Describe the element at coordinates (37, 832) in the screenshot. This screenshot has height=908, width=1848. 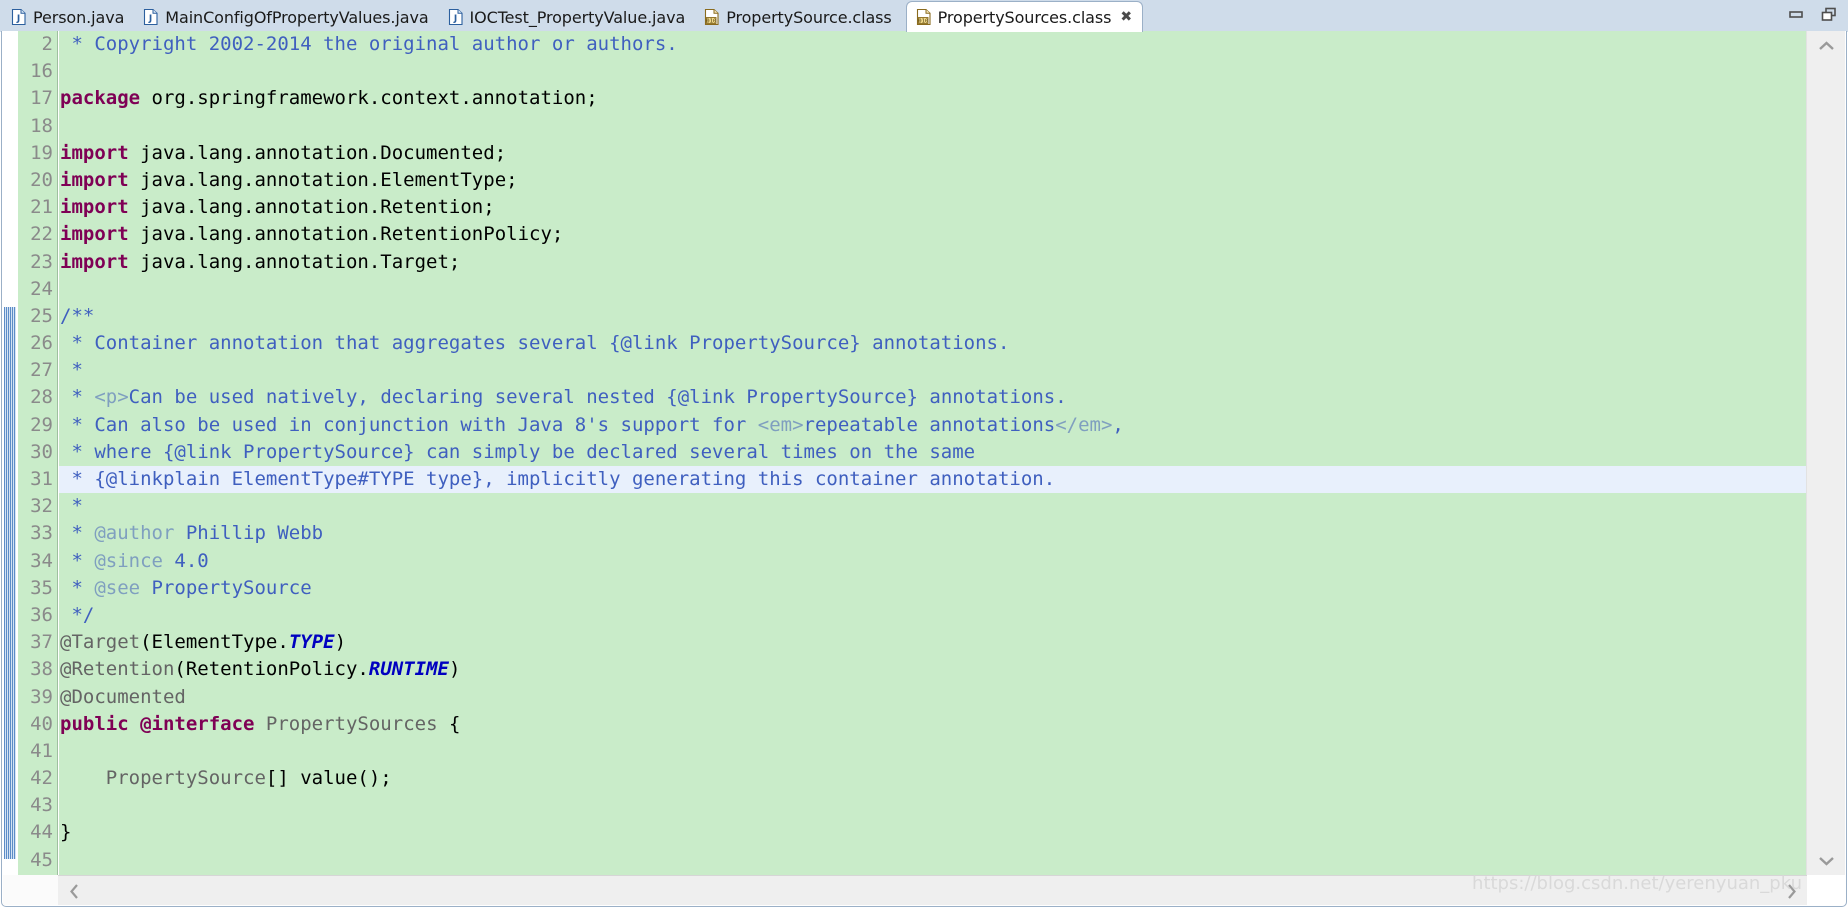
I see `line-number-row: 44` at that location.